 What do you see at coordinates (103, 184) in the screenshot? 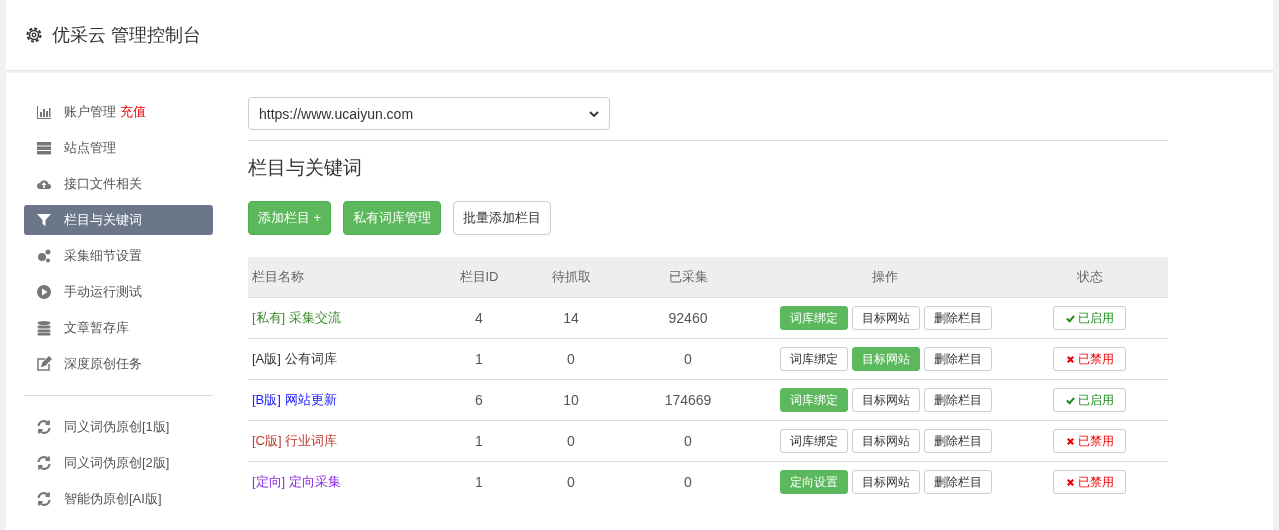
I see `sidebar-item-label: 接口文件相关` at bounding box center [103, 184].